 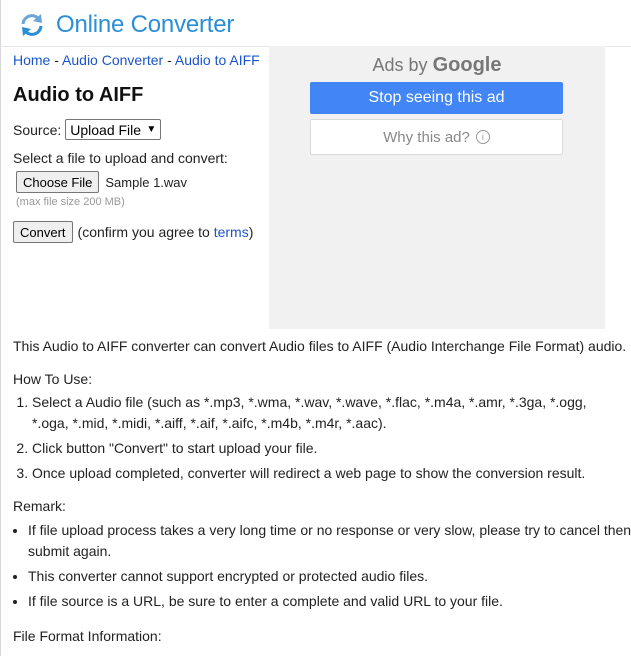 What do you see at coordinates (101, 182) in the screenshot?
I see `file-picker-row: Choose File Sample 1.wav` at bounding box center [101, 182].